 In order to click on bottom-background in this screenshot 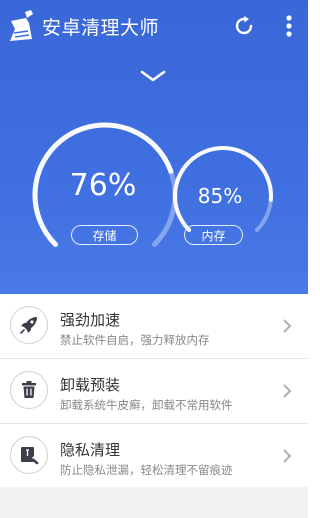, I will do `click(154, 502)`.